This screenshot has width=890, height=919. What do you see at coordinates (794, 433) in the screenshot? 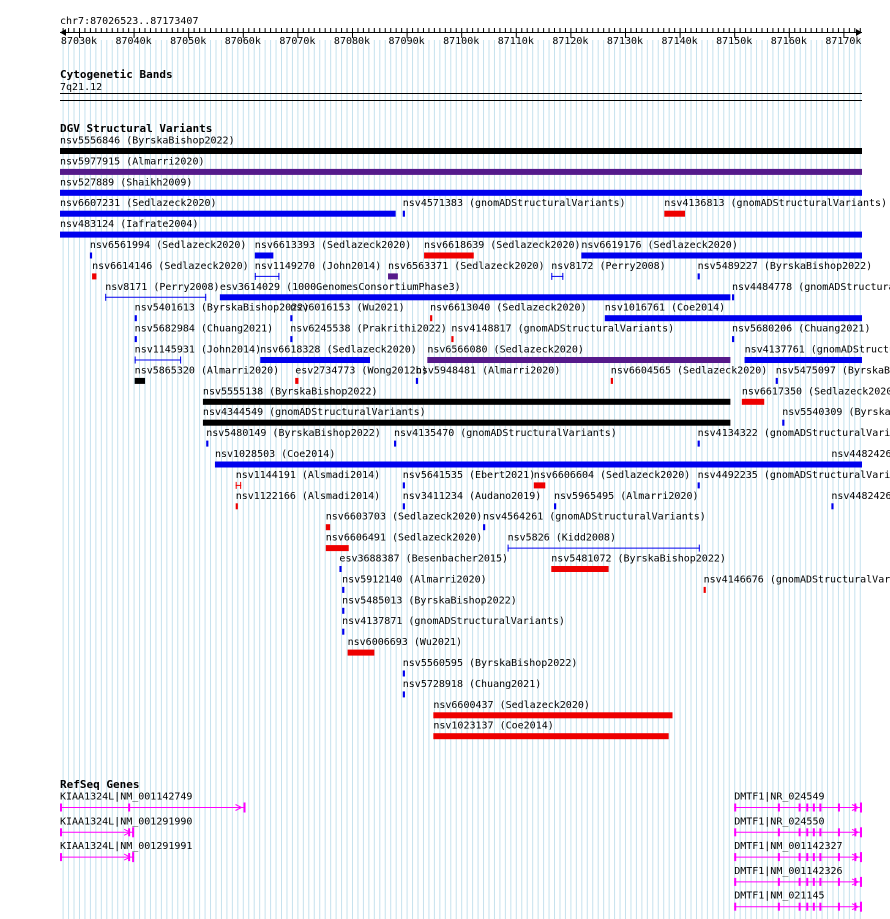
I see `variant-label: nsv4134322 (gnomADStructuralVariants)` at bounding box center [794, 433].